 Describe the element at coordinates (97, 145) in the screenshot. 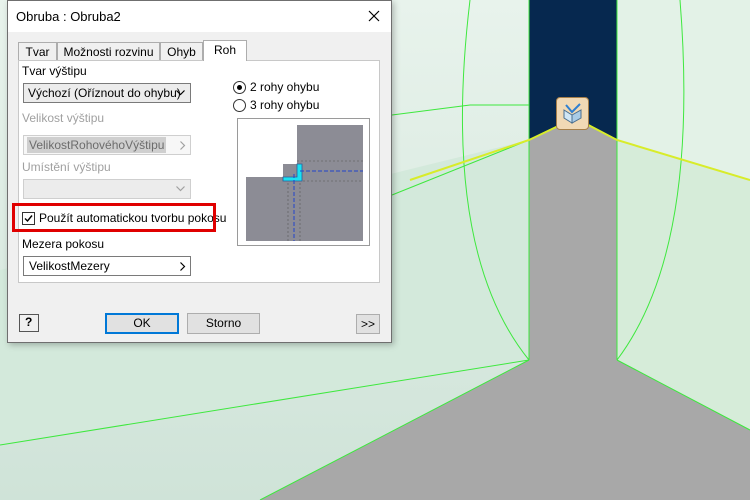

I see `relief-size-value: VelikostRohovéhoVýštipu` at that location.